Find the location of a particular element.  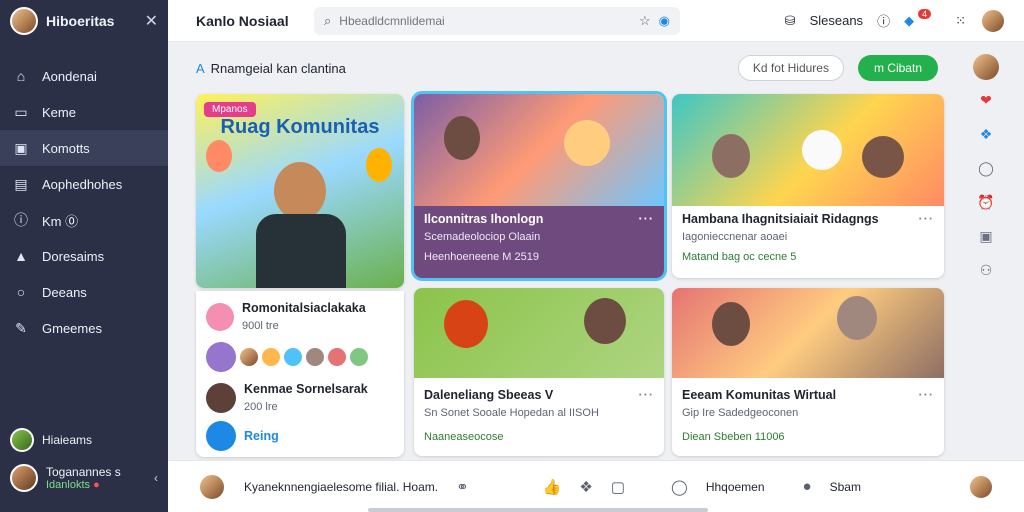

bag-icon: ⛁ is located at coordinates (790, 21).